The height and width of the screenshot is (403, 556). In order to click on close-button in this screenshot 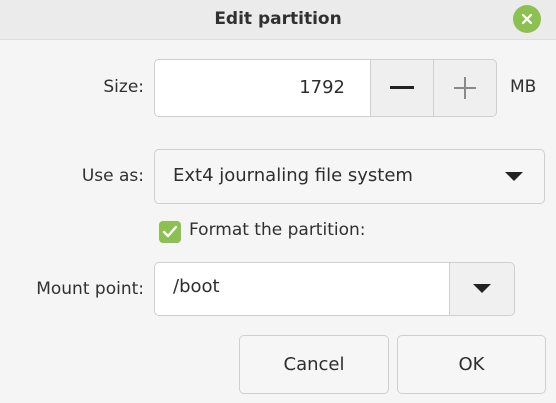, I will do `click(527, 19)`.